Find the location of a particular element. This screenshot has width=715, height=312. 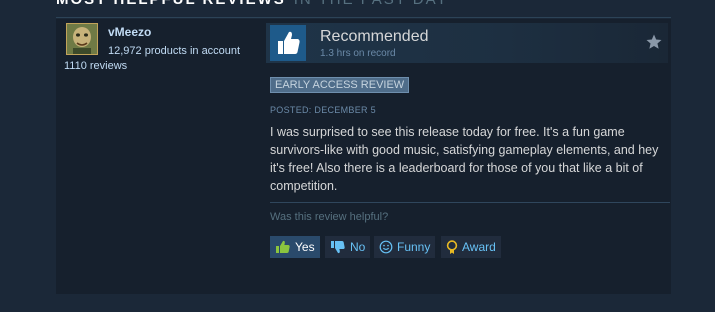

header-divider is located at coordinates (363, 17).